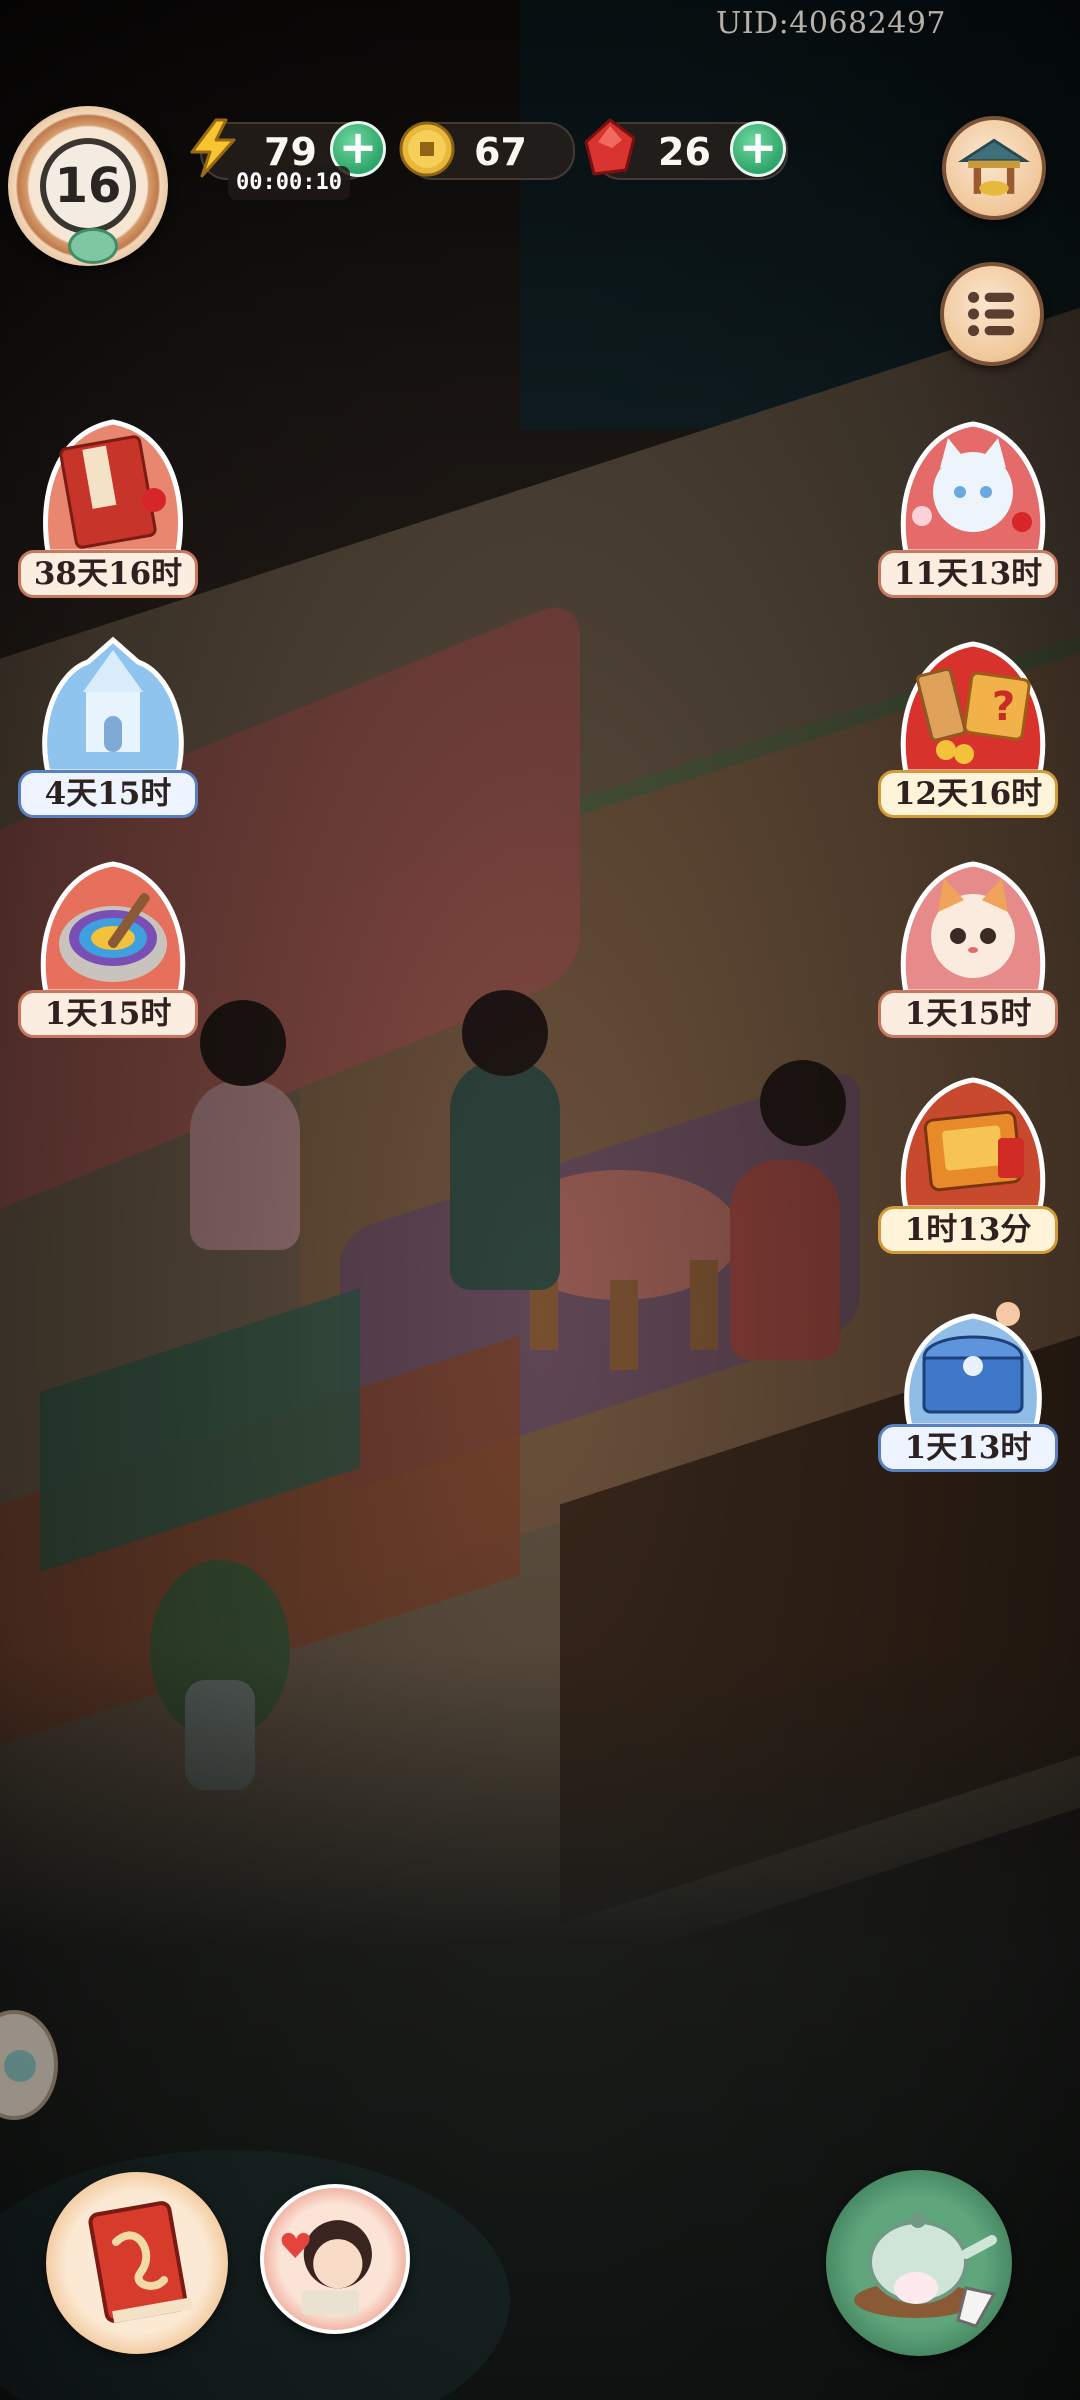  I want to click on red-gem-icon, so click(610, 147).